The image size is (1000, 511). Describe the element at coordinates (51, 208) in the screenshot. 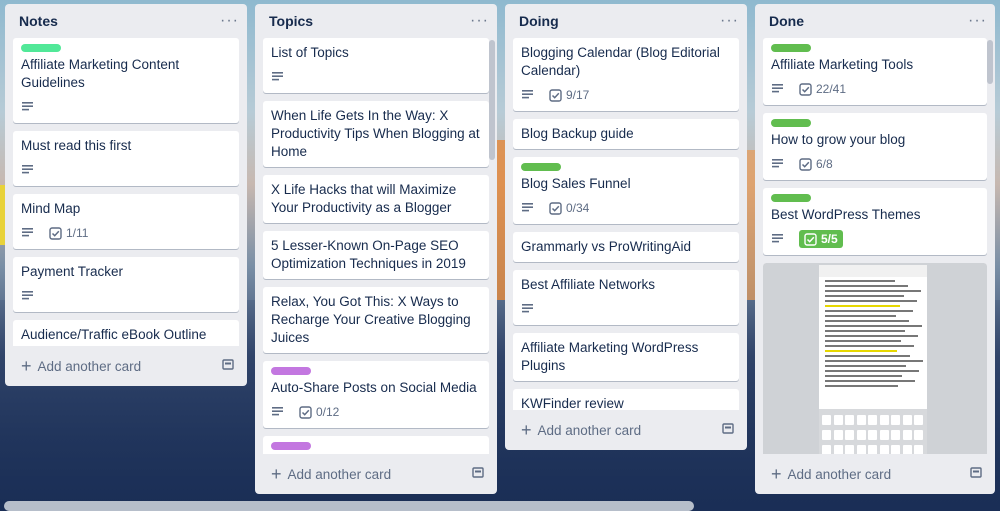

I see `card-title: Mind Map` at that location.